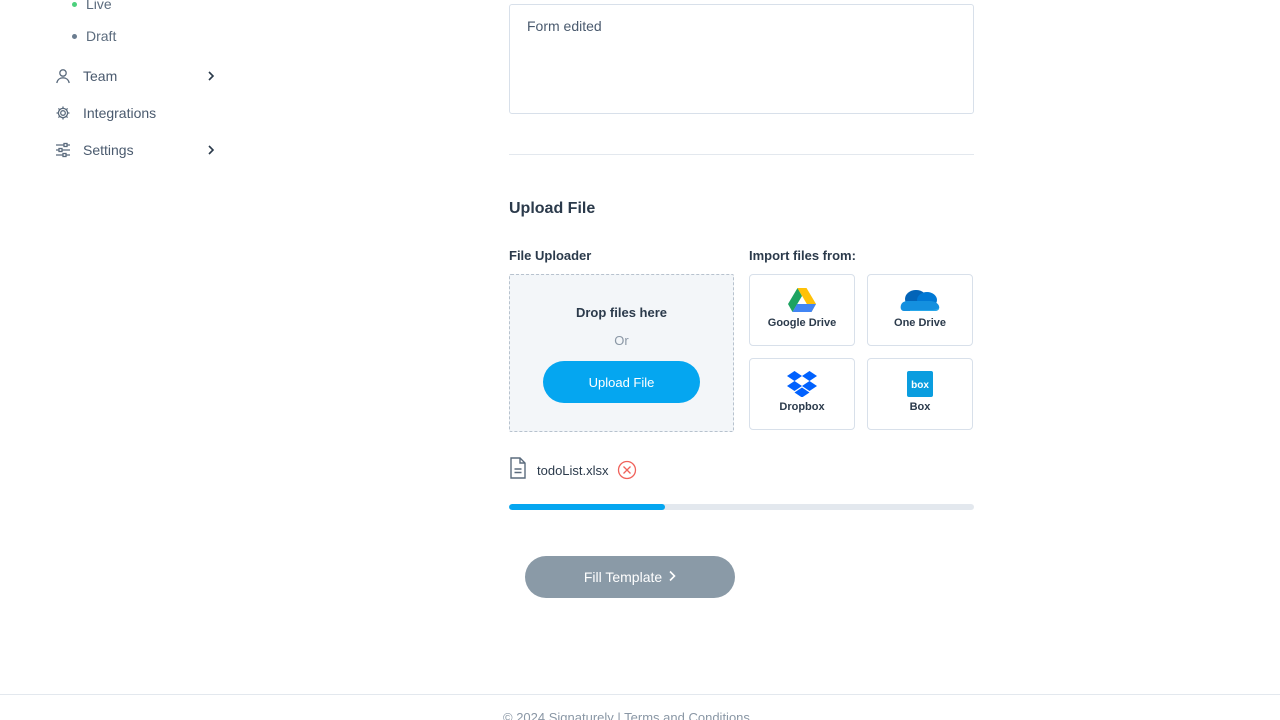  What do you see at coordinates (120, 100) in the screenshot?
I see `sidebar: Live Draft Team Integrations Settings` at bounding box center [120, 100].